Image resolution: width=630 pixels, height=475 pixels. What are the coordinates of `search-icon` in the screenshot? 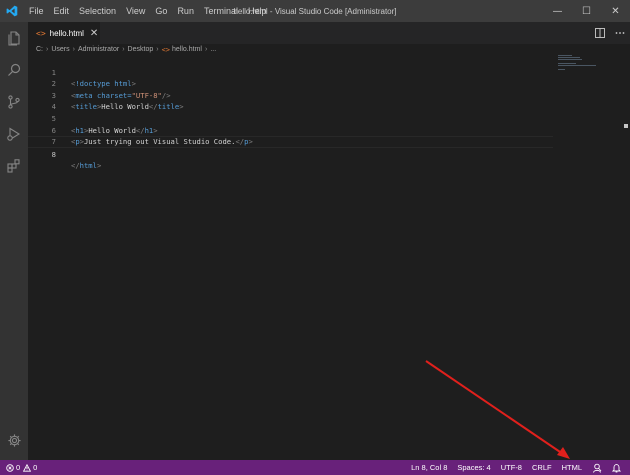 It's located at (14, 70).